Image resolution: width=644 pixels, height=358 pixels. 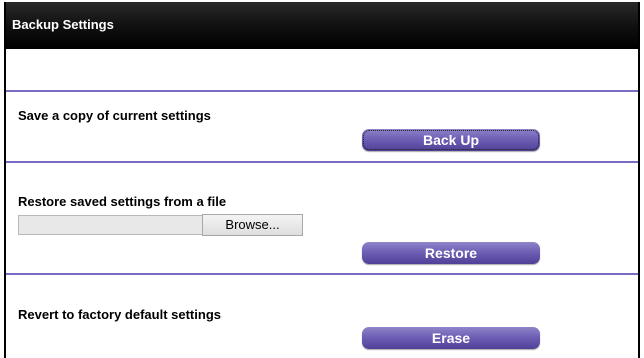 I want to click on backup-section-label: Save a copy of current settings, so click(x=114, y=115).